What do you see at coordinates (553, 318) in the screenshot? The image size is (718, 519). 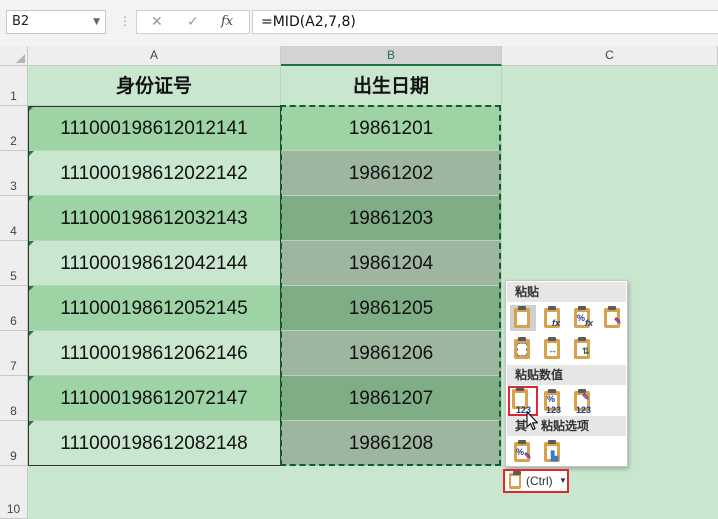 I see `paste-formulas-icon: fx` at bounding box center [553, 318].